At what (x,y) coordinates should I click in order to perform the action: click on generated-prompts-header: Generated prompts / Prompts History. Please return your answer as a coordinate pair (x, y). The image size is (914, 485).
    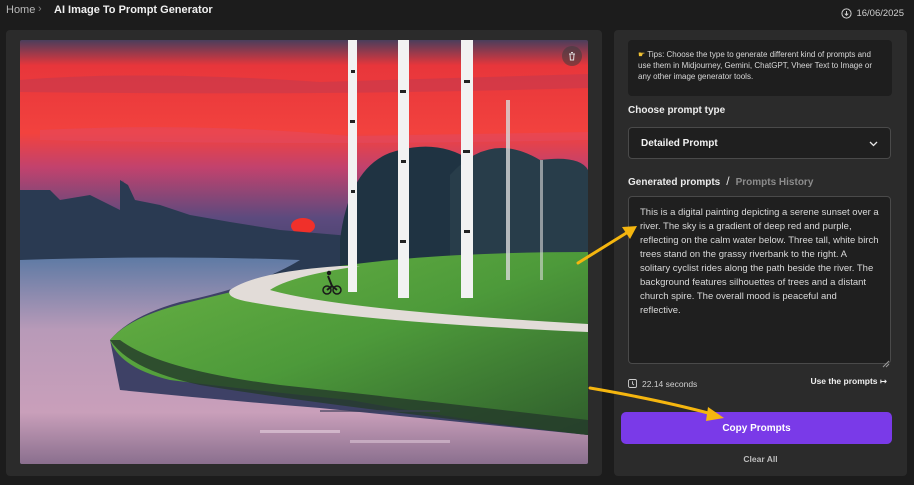
    Looking at the image, I should click on (720, 181).